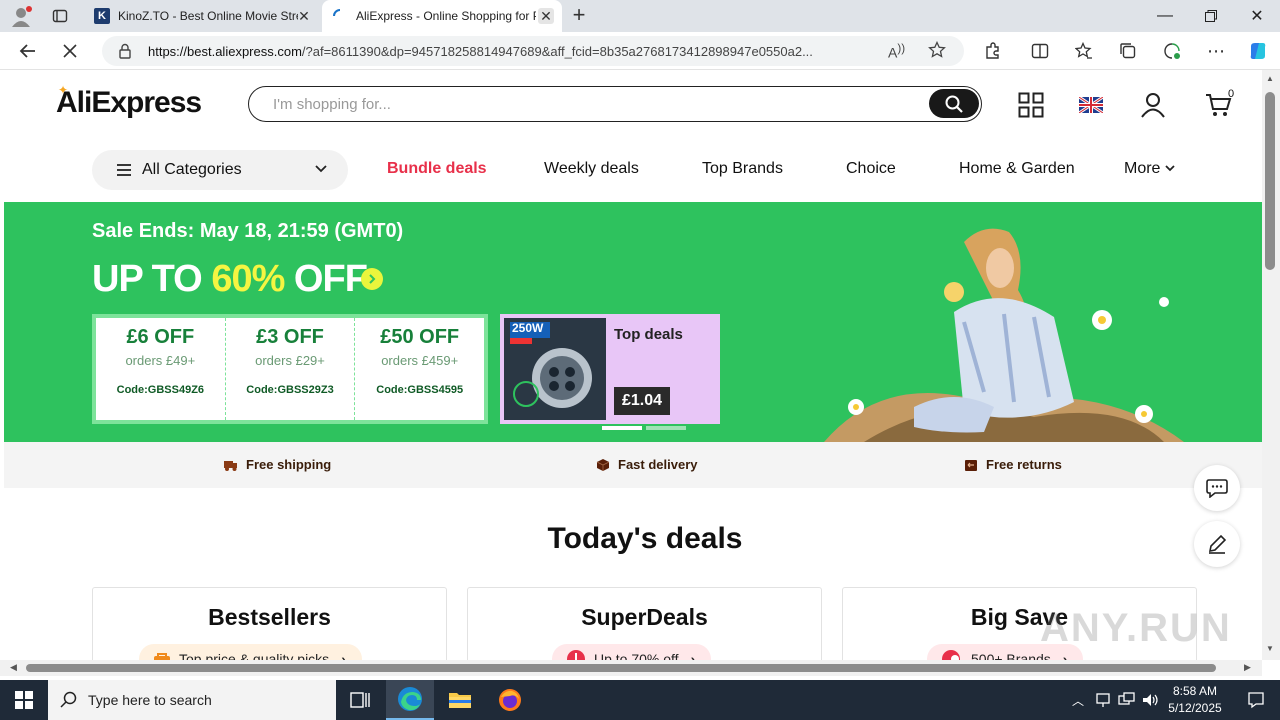 This screenshot has height=720, width=1280. Describe the element at coordinates (230, 465) in the screenshot. I see `truck-icon` at that location.